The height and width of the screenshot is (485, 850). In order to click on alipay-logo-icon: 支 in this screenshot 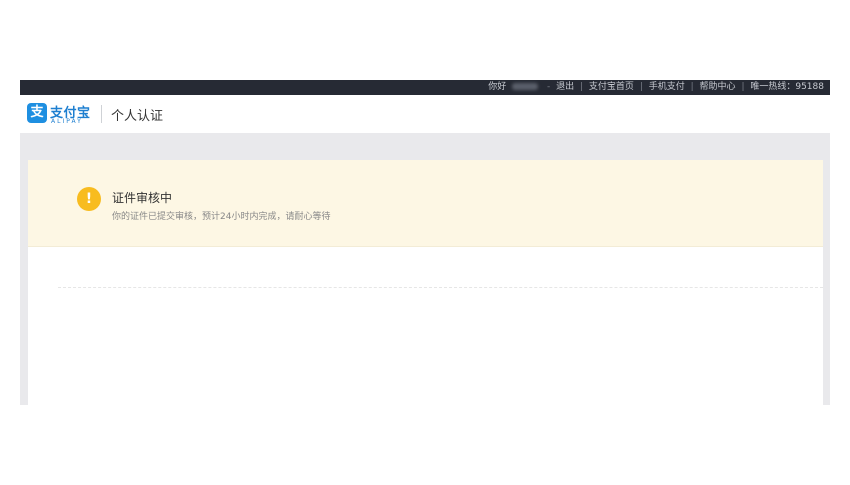, I will do `click(37, 113)`.